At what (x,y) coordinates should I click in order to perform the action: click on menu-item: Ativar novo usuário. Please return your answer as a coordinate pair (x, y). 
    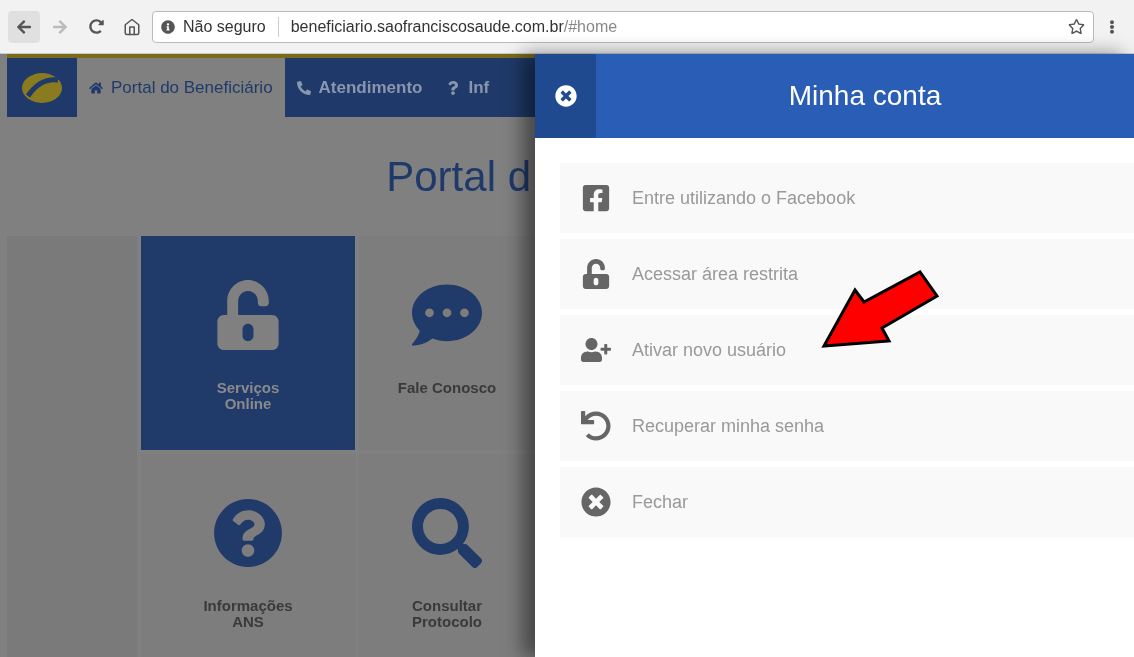
    Looking at the image, I should click on (847, 350).